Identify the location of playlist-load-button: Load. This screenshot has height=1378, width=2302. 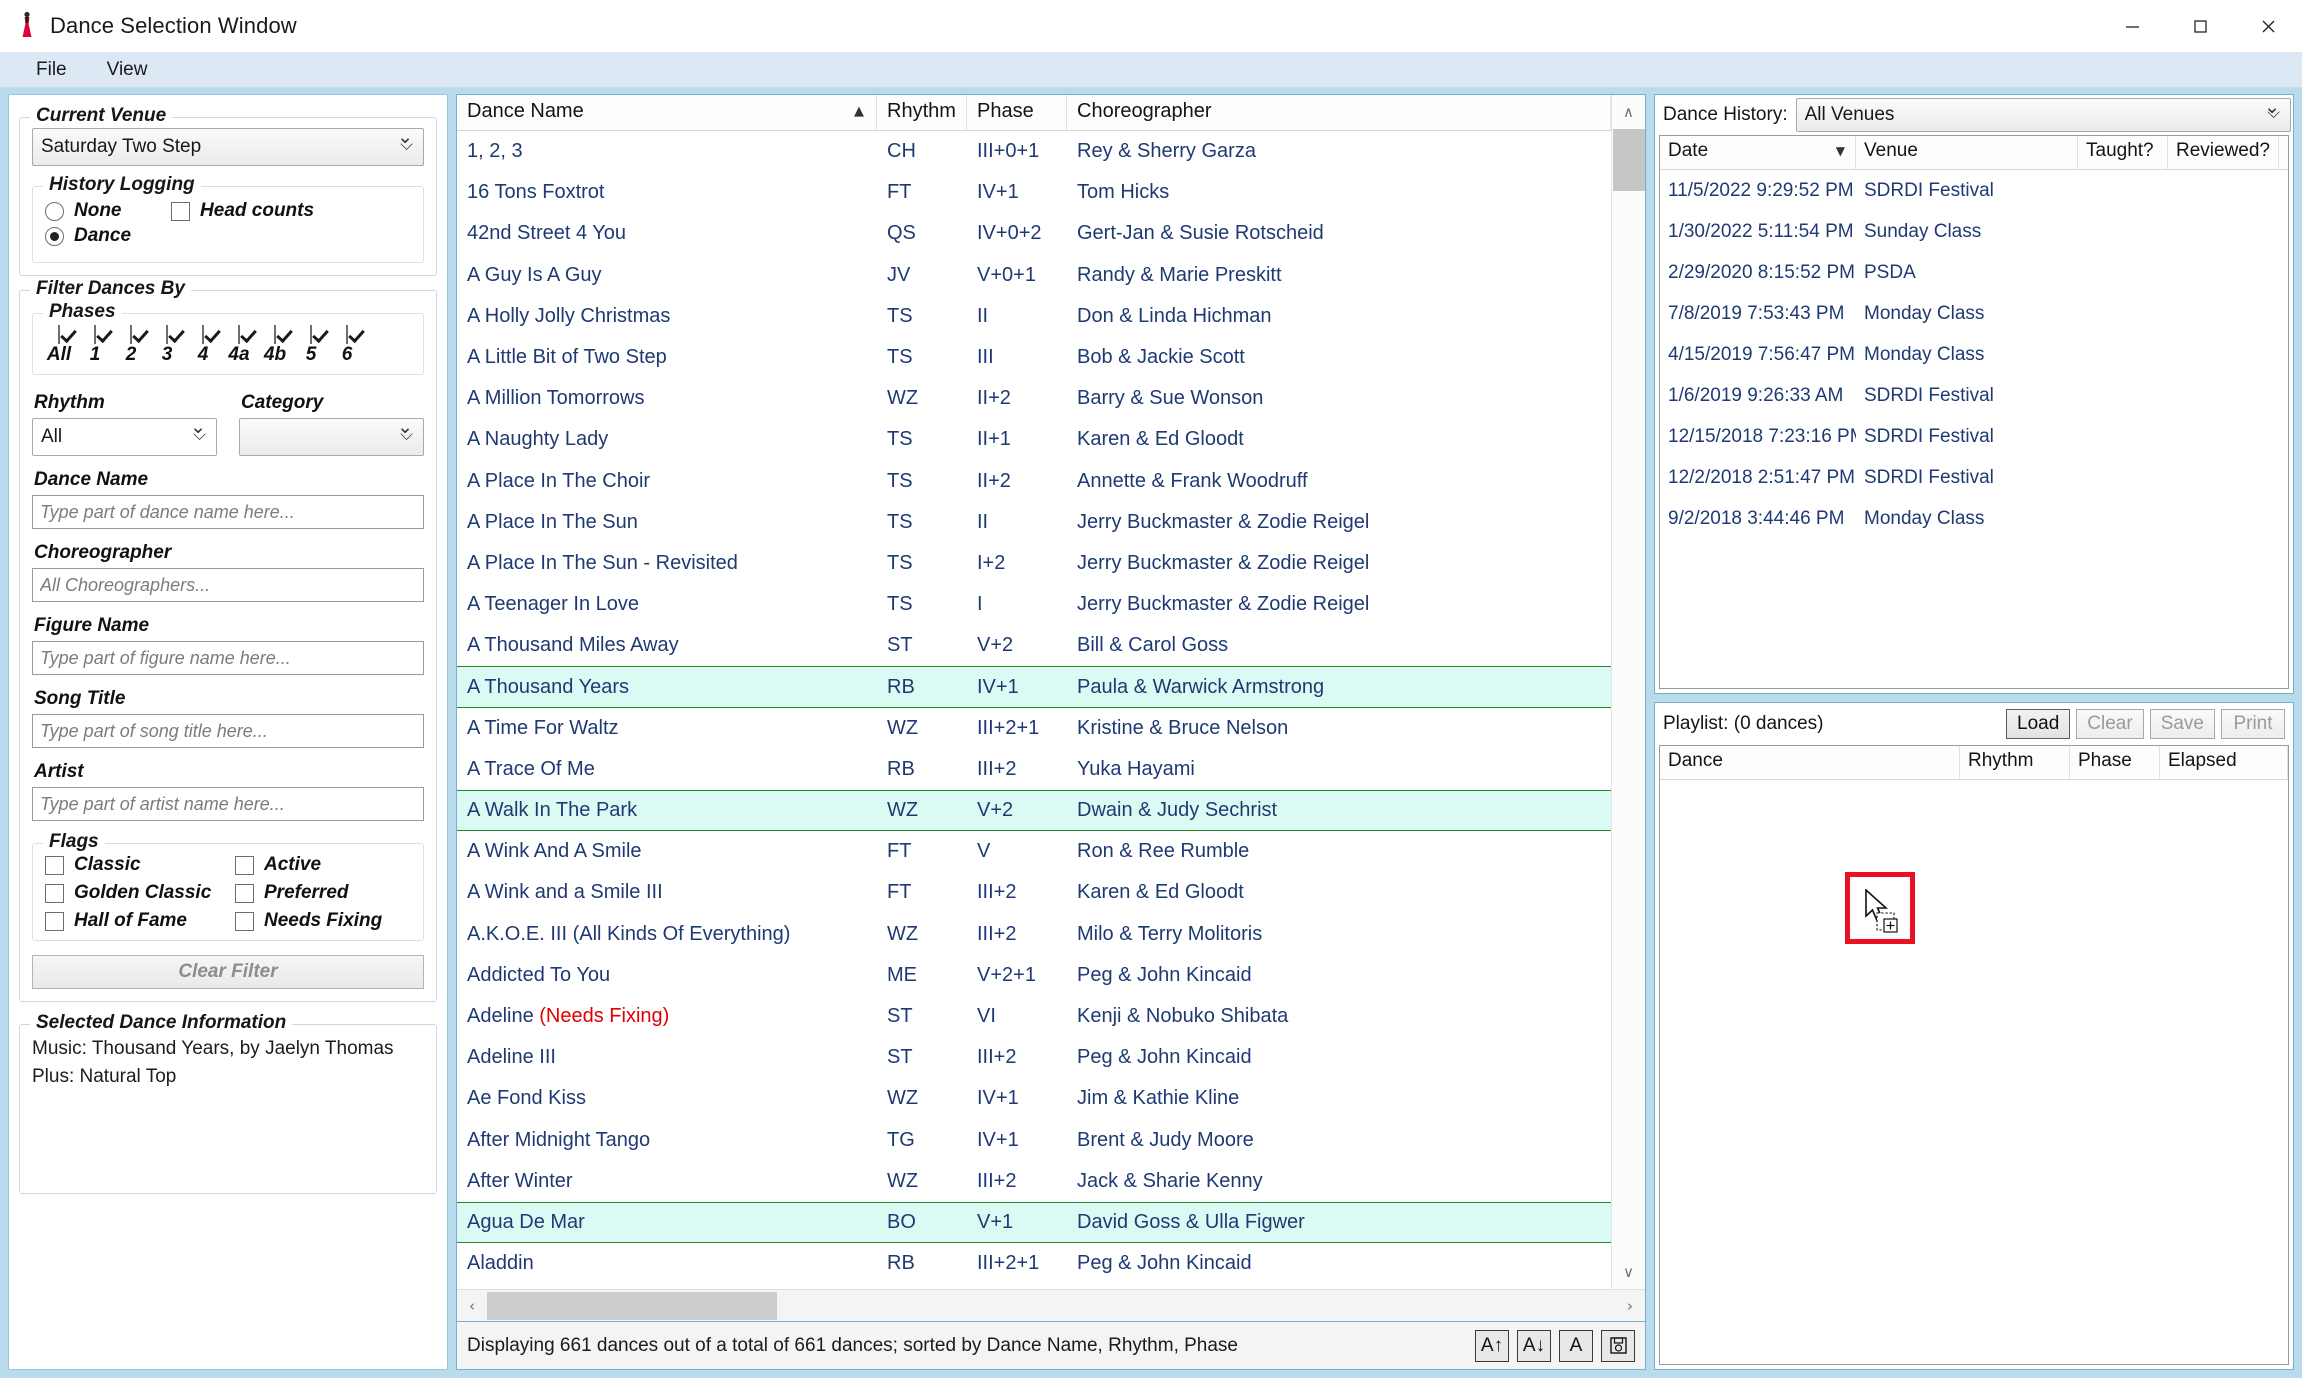
(2038, 724).